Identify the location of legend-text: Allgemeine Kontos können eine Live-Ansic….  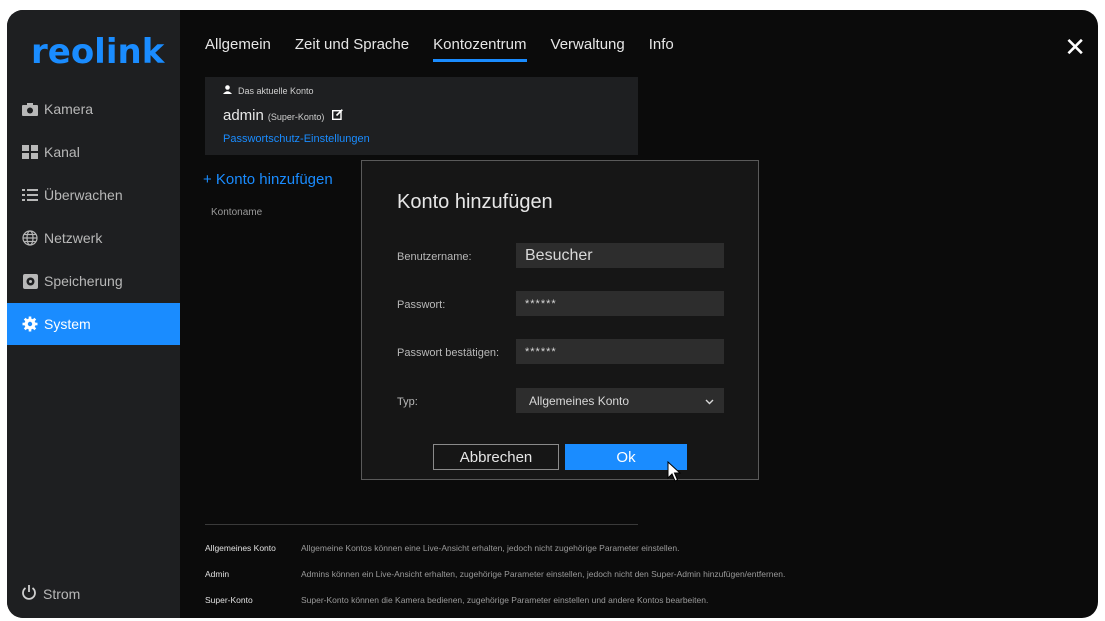
(490, 548).